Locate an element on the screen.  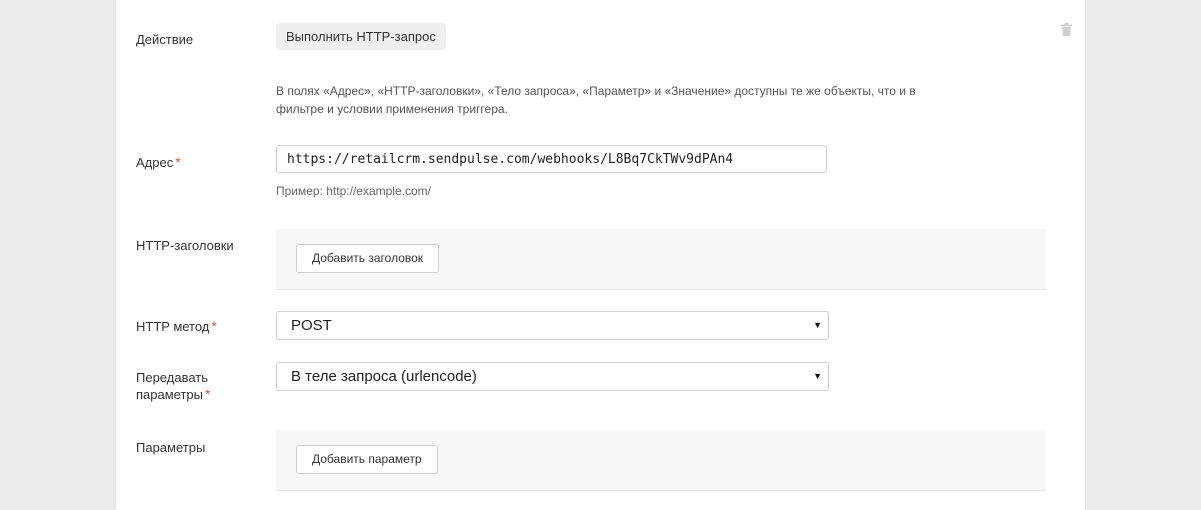
address-example: Пример: http://example.com/ is located at coordinates (353, 191).